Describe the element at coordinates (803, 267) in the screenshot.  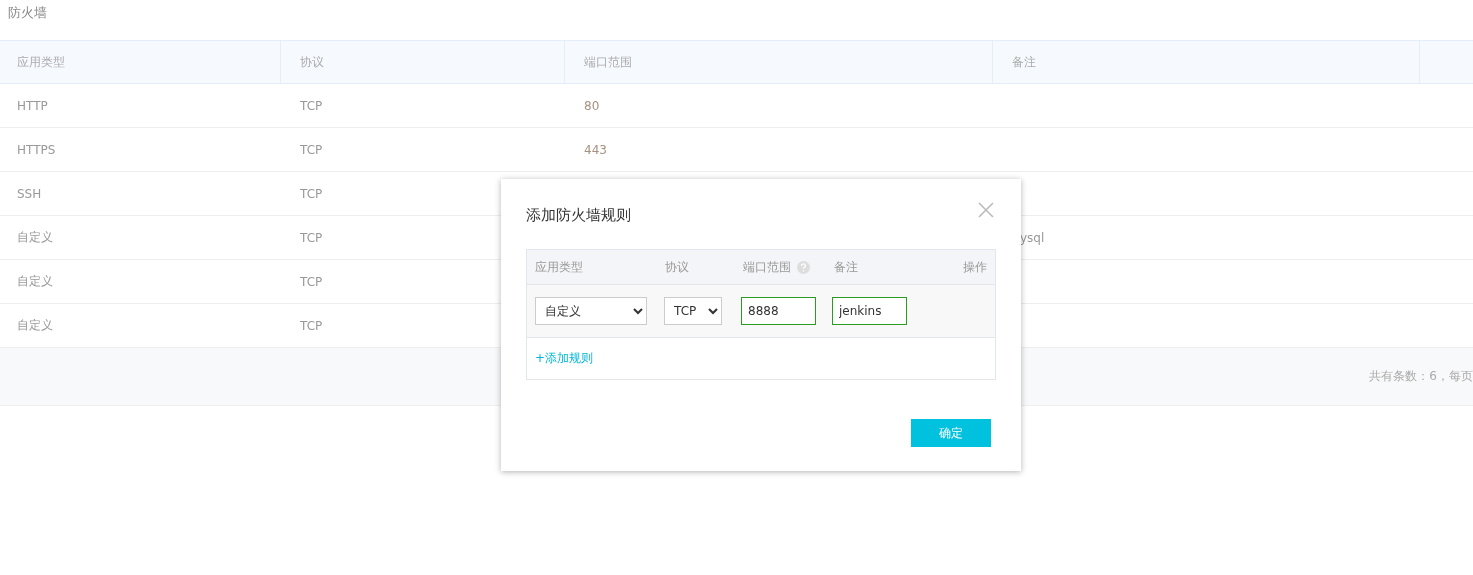
I see `help-icon` at that location.